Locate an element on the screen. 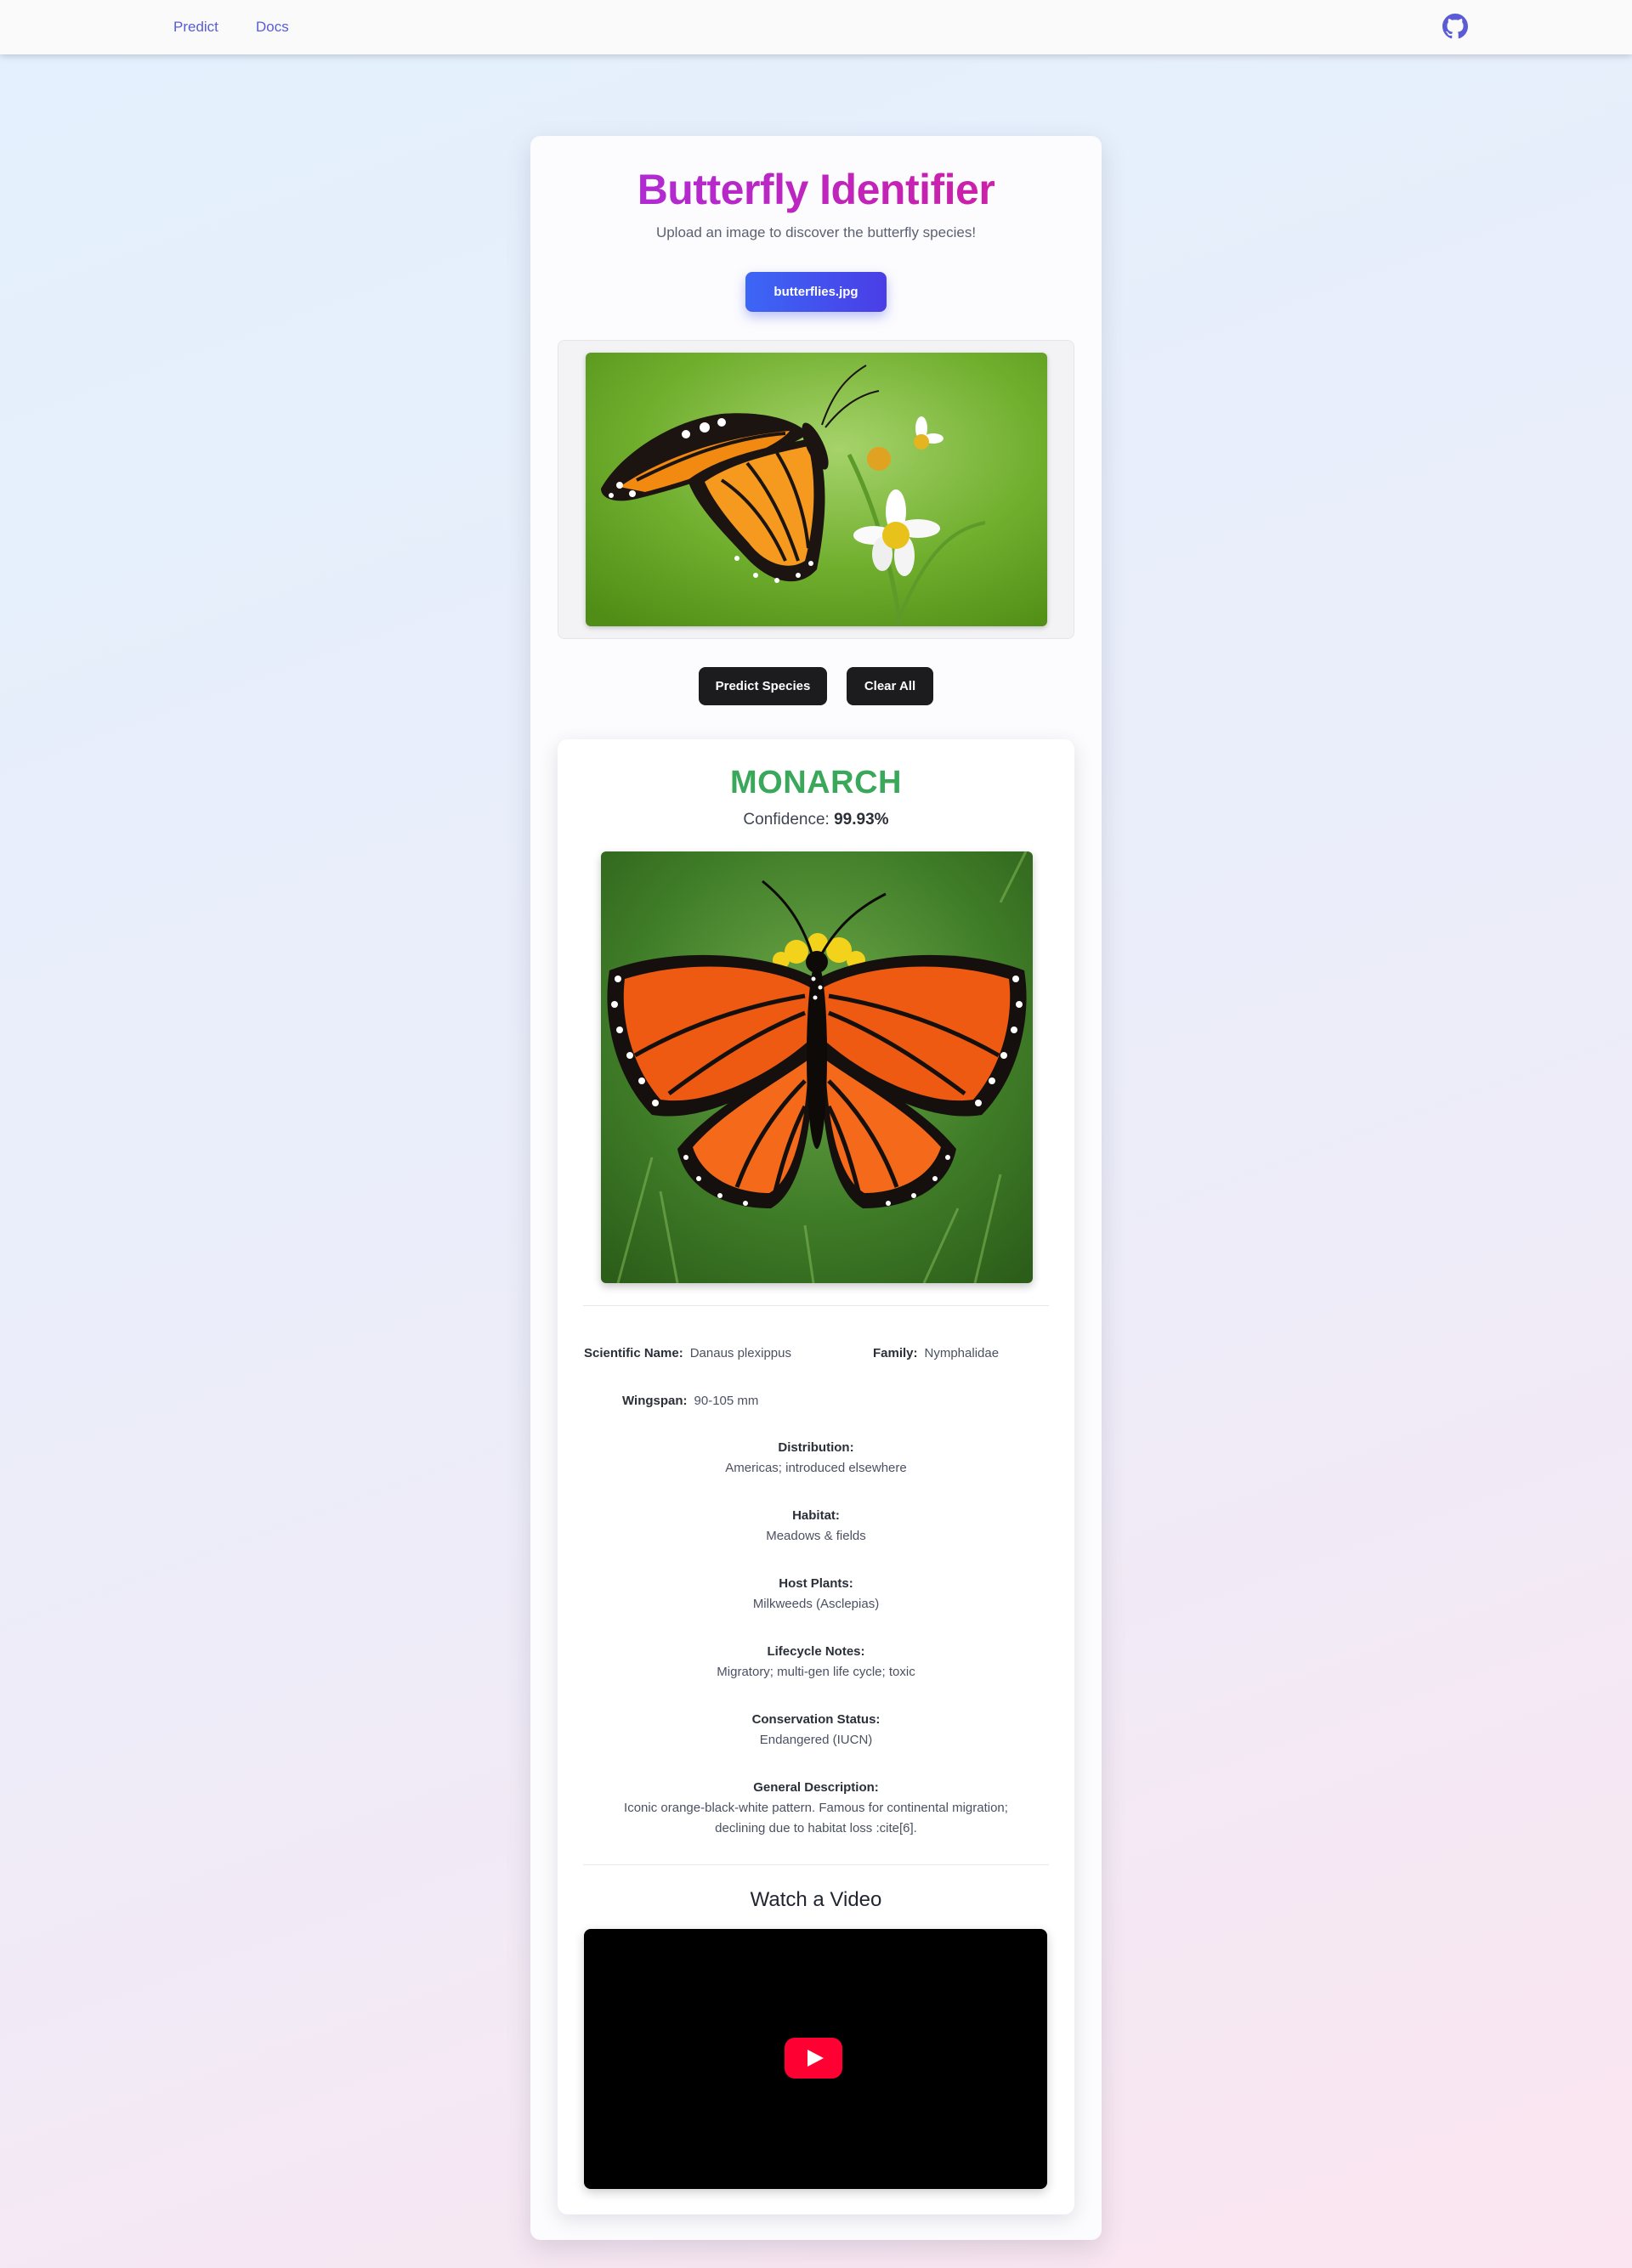  field-value: Migratory; multi-gen life cycle; toxic is located at coordinates (816, 1672).